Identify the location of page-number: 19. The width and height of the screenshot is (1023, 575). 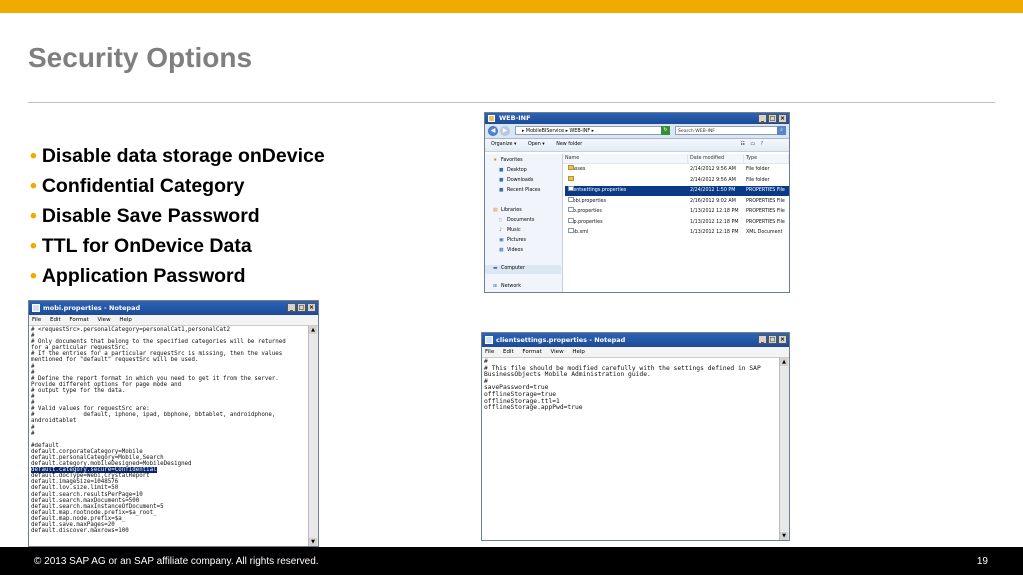
(982, 561).